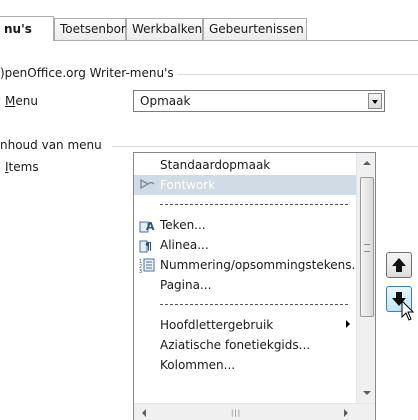  I want to click on svg-text: 3, so click(140, 271).